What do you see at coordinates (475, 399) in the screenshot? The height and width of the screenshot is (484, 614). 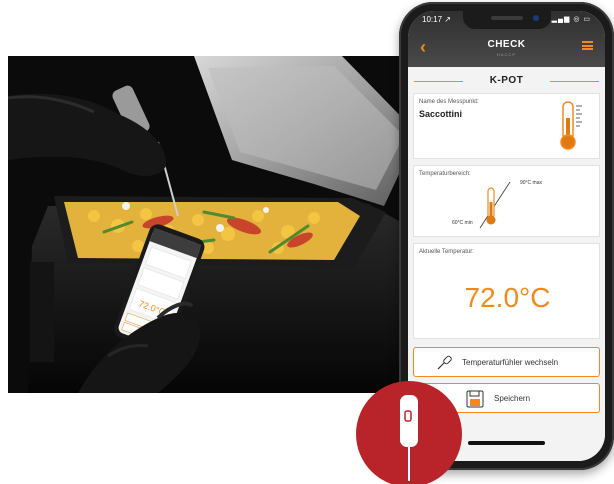 I see `floppy-disk-icon` at bounding box center [475, 399].